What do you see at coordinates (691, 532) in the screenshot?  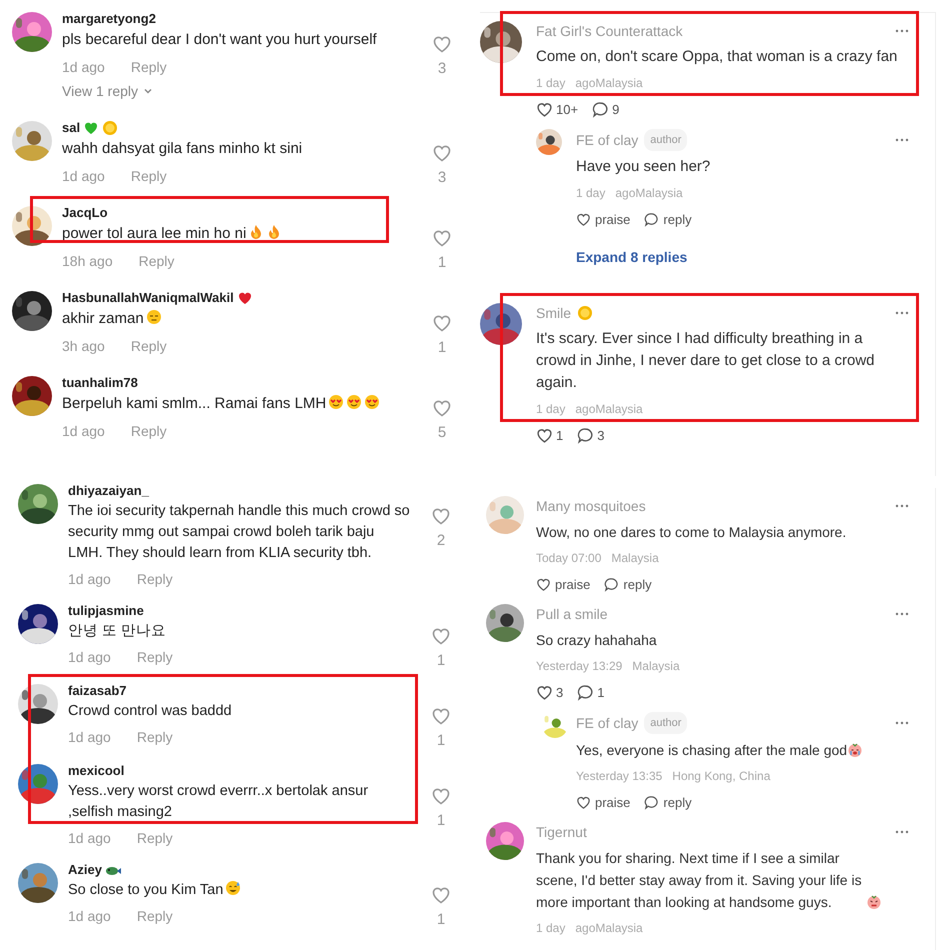 I see `comment-text: Wow, no one dares to come to Malaysia anymore.` at bounding box center [691, 532].